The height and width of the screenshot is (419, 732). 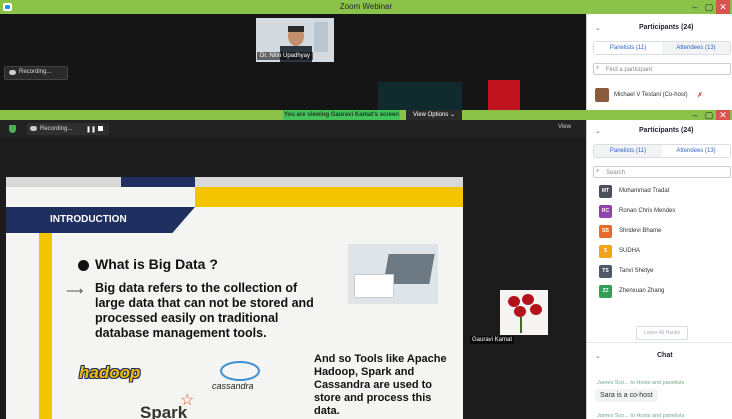 What do you see at coordinates (110, 372) in the screenshot?
I see `hadoop-logo: hadoop` at bounding box center [110, 372].